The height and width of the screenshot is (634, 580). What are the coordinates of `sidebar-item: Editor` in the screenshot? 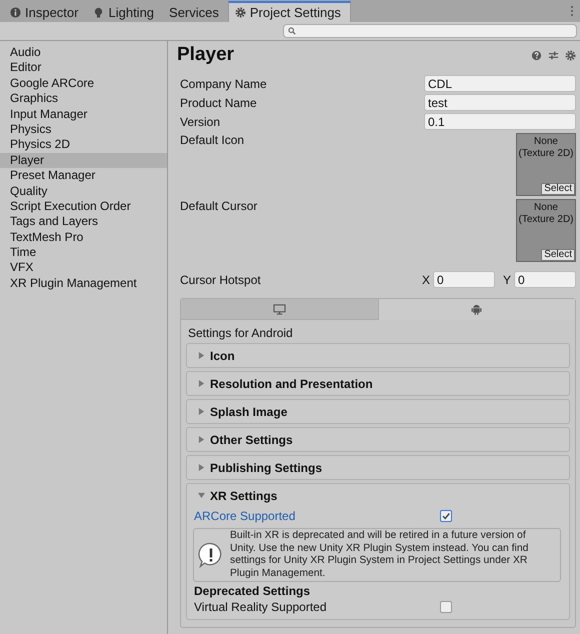 It's located at (83, 68).